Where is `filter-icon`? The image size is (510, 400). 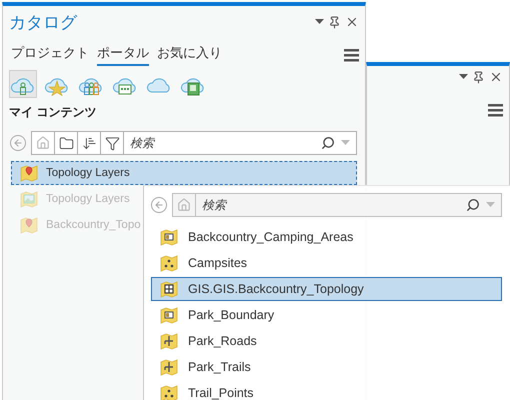
filter-icon is located at coordinates (112, 143).